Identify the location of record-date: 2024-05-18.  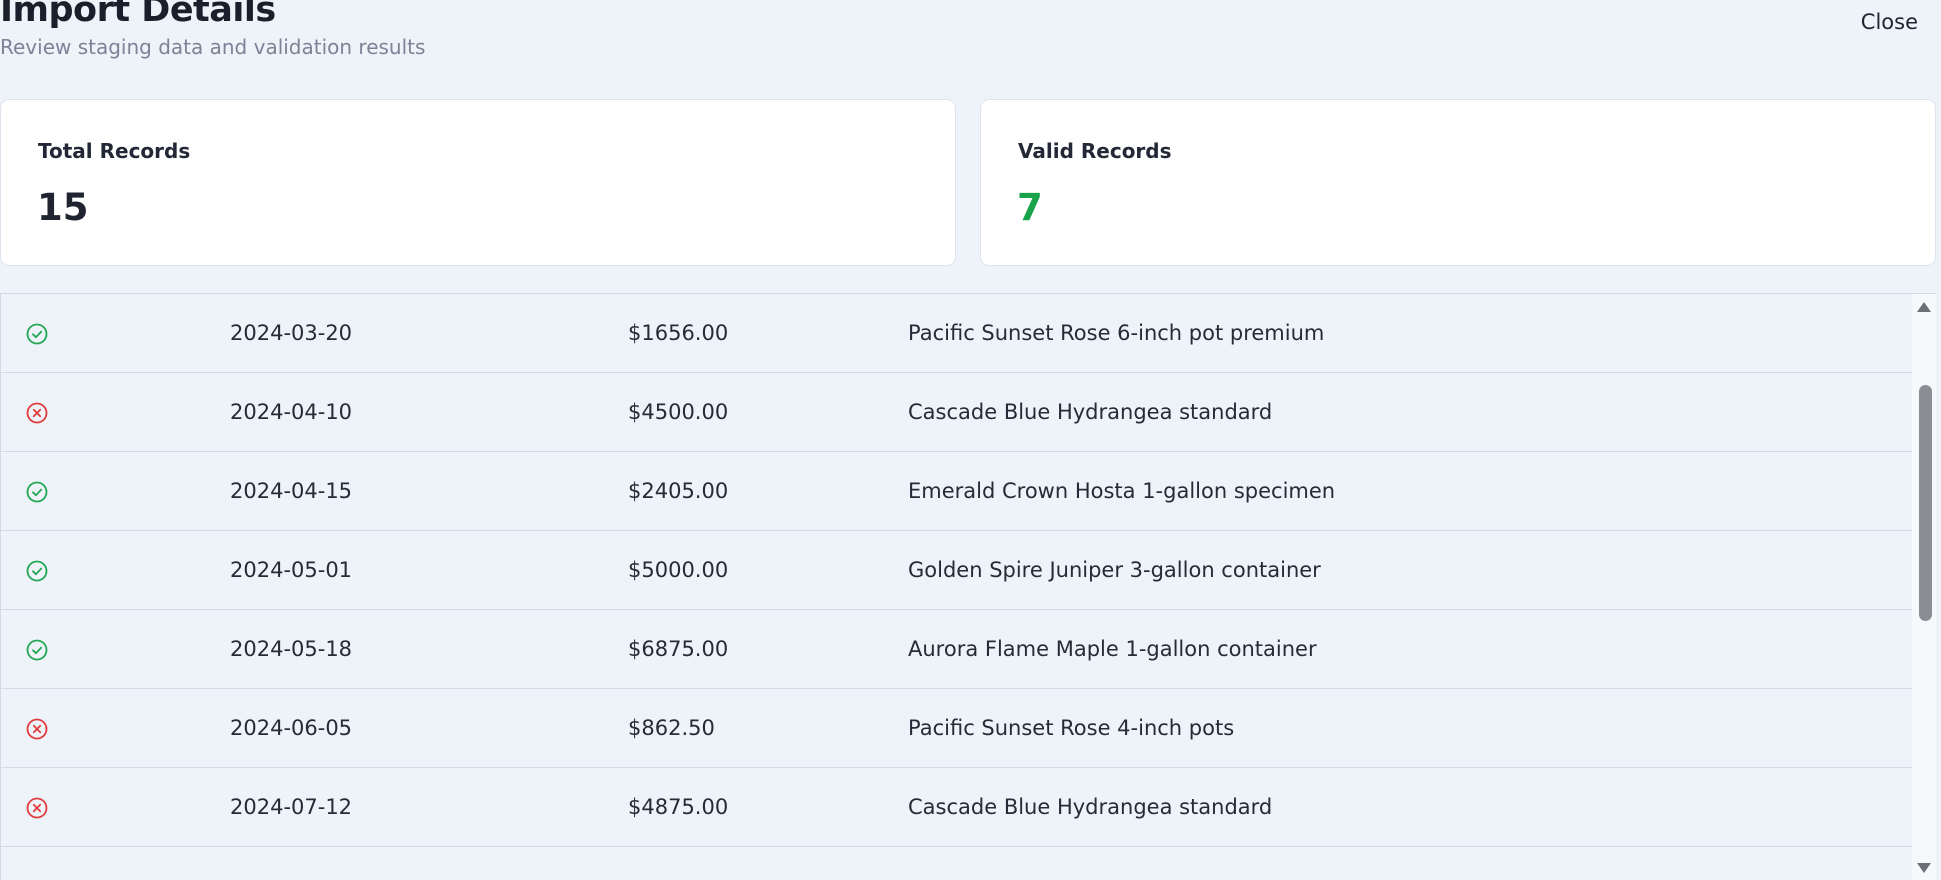
(291, 649).